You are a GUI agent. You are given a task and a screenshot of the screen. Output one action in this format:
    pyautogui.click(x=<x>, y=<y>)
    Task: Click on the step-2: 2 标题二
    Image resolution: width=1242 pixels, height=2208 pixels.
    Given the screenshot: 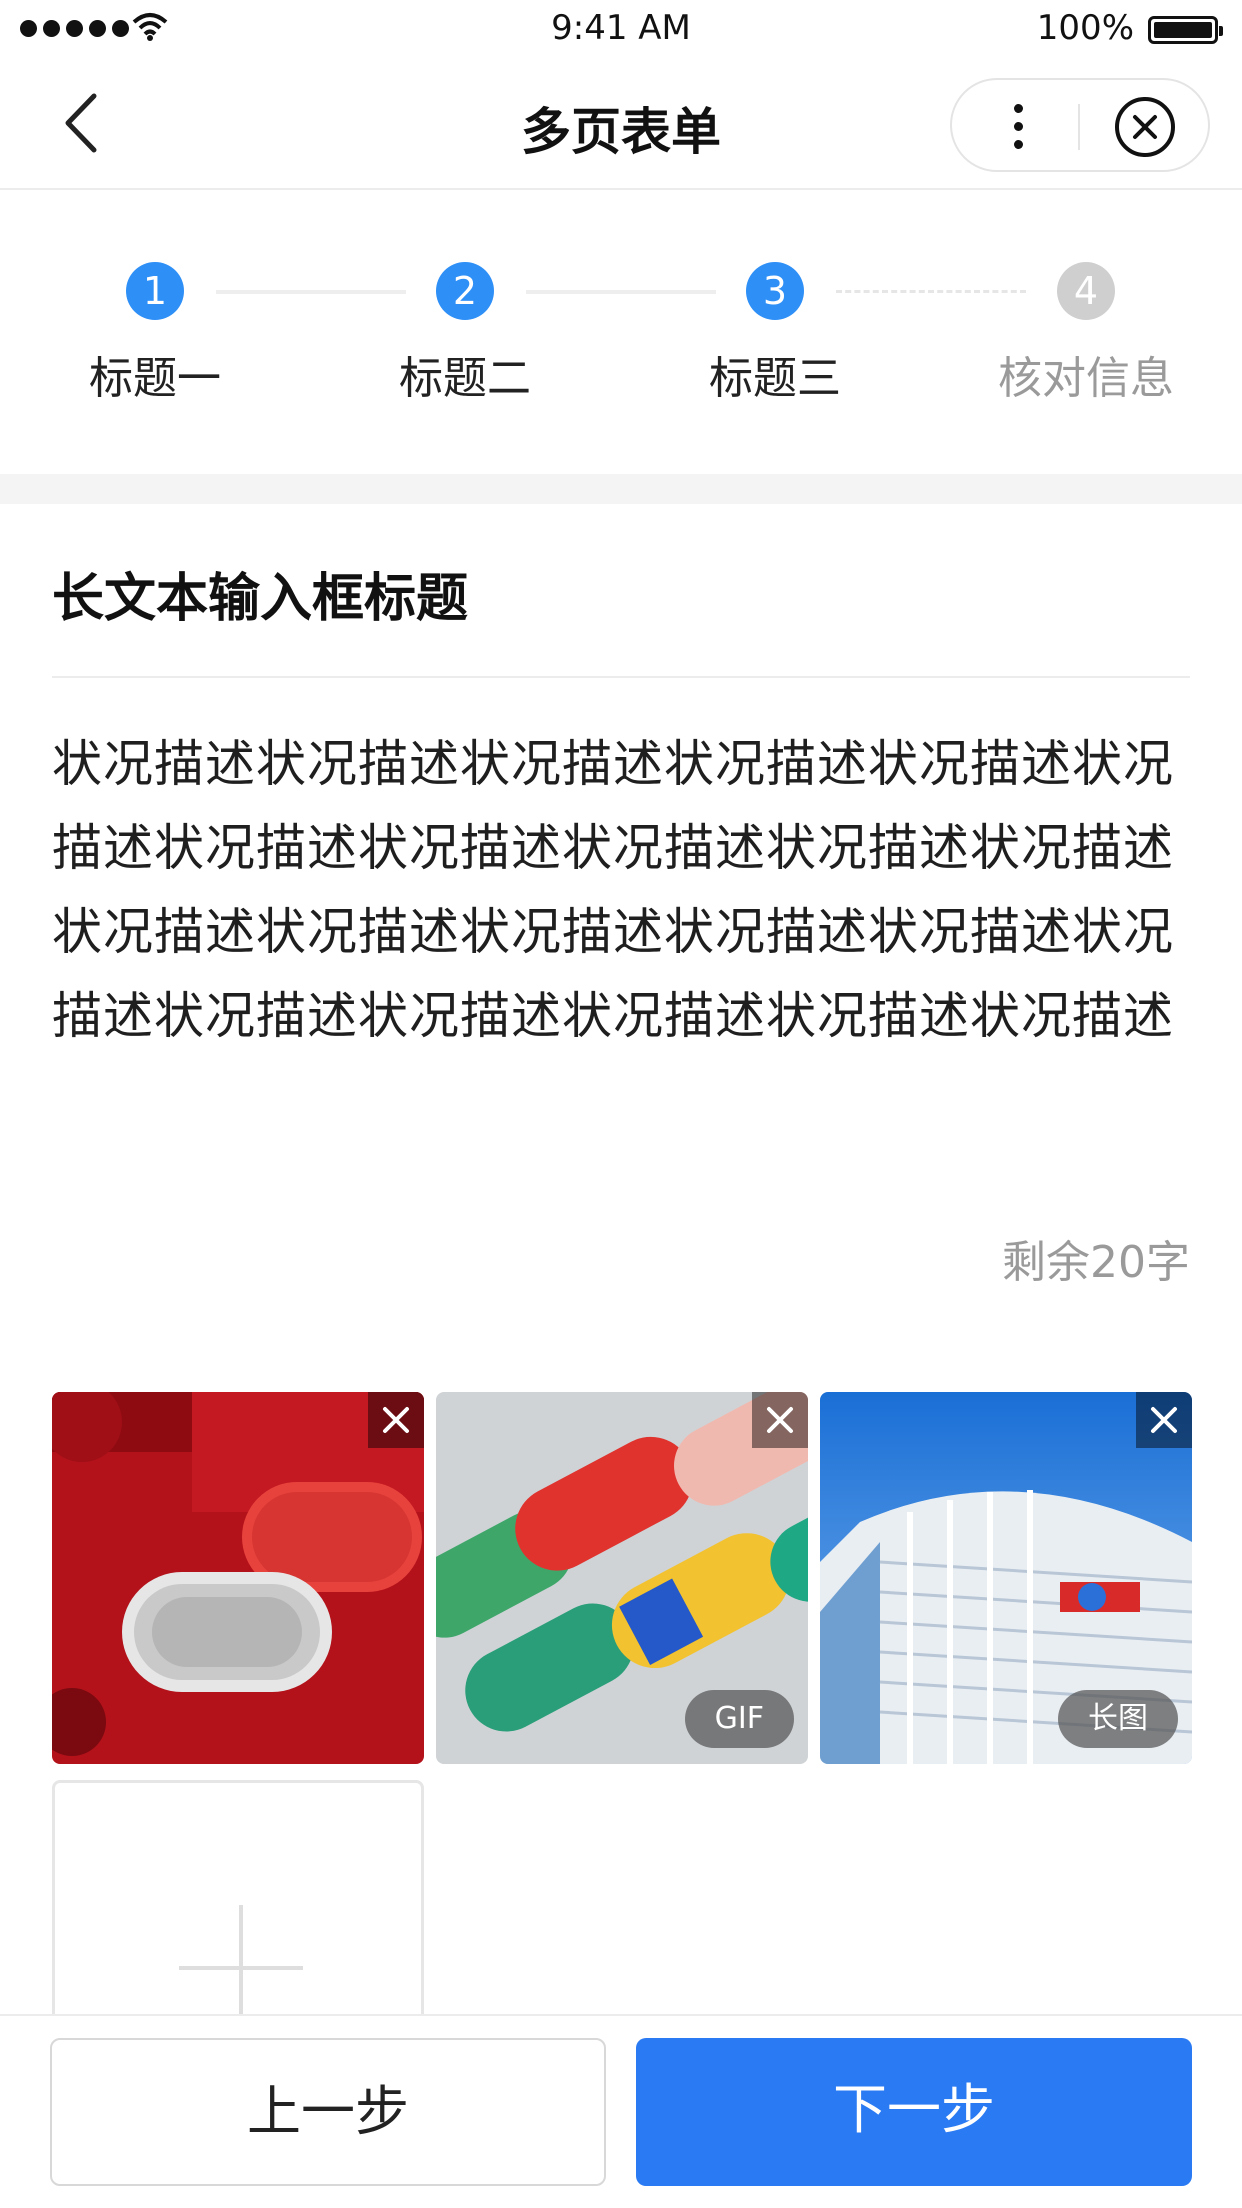 What is the action you would take?
    pyautogui.click(x=465, y=334)
    